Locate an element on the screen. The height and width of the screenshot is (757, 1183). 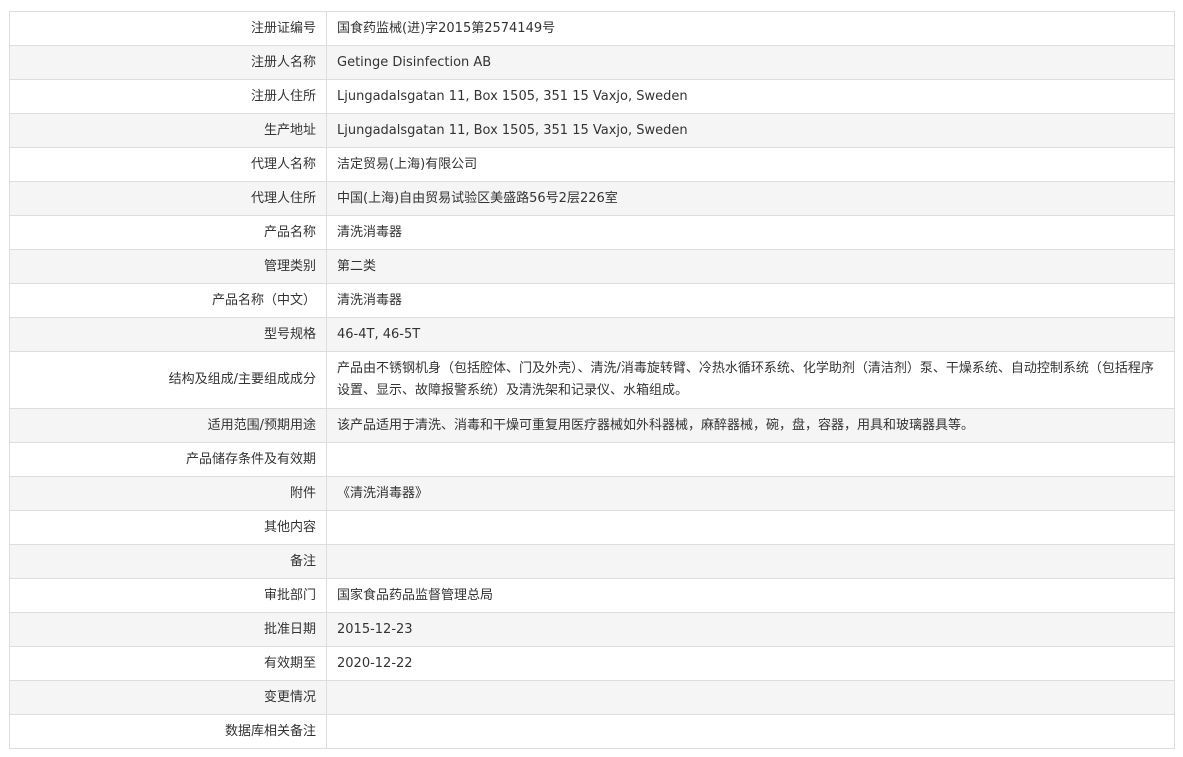
row-label: 注册人名称 is located at coordinates (168, 62).